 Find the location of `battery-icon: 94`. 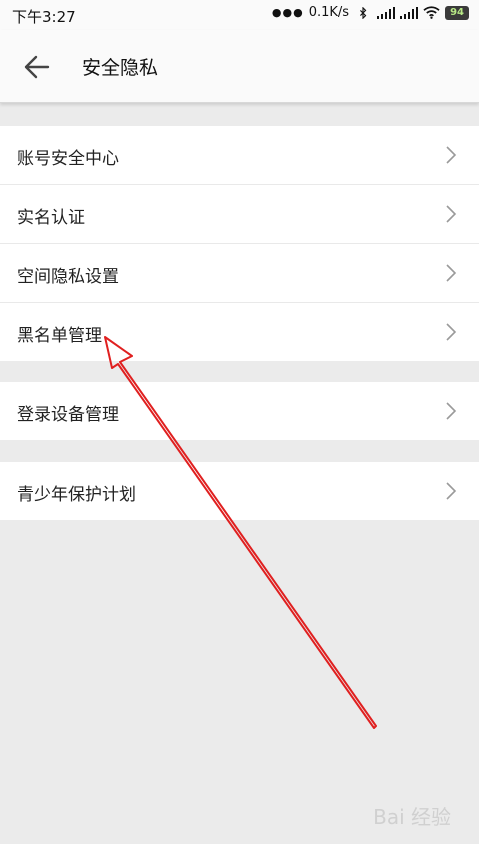

battery-icon: 94 is located at coordinates (457, 12).